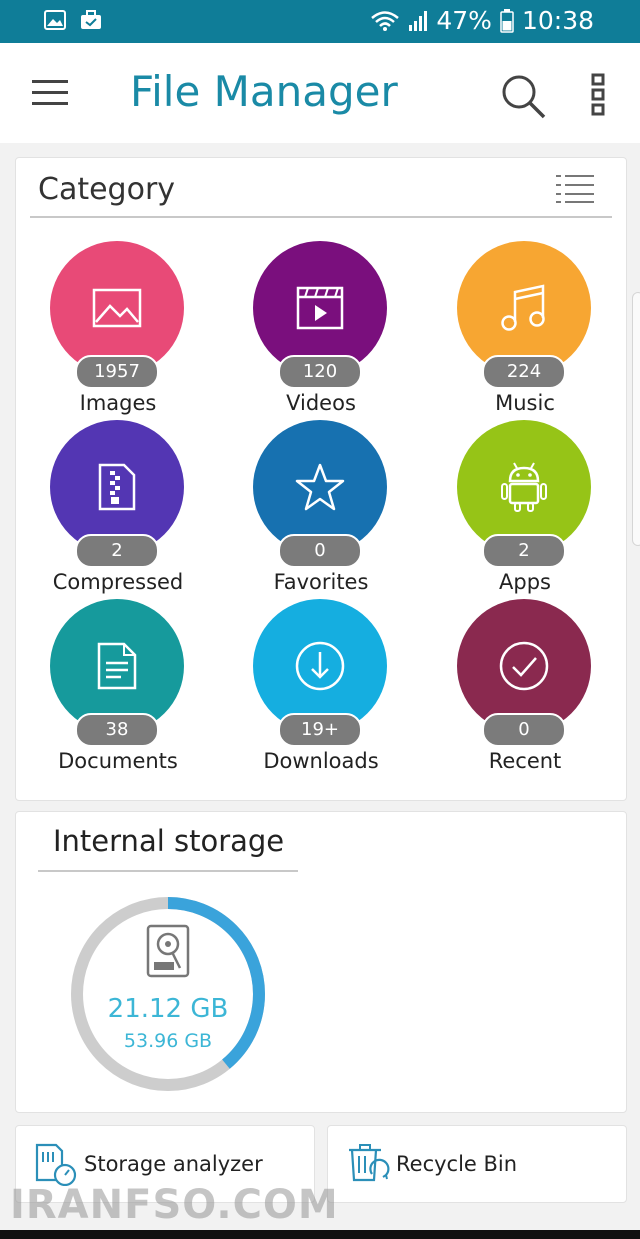 The height and width of the screenshot is (1239, 640). Describe the element at coordinates (321, 761) in the screenshot. I see `category-label: Downloads` at that location.